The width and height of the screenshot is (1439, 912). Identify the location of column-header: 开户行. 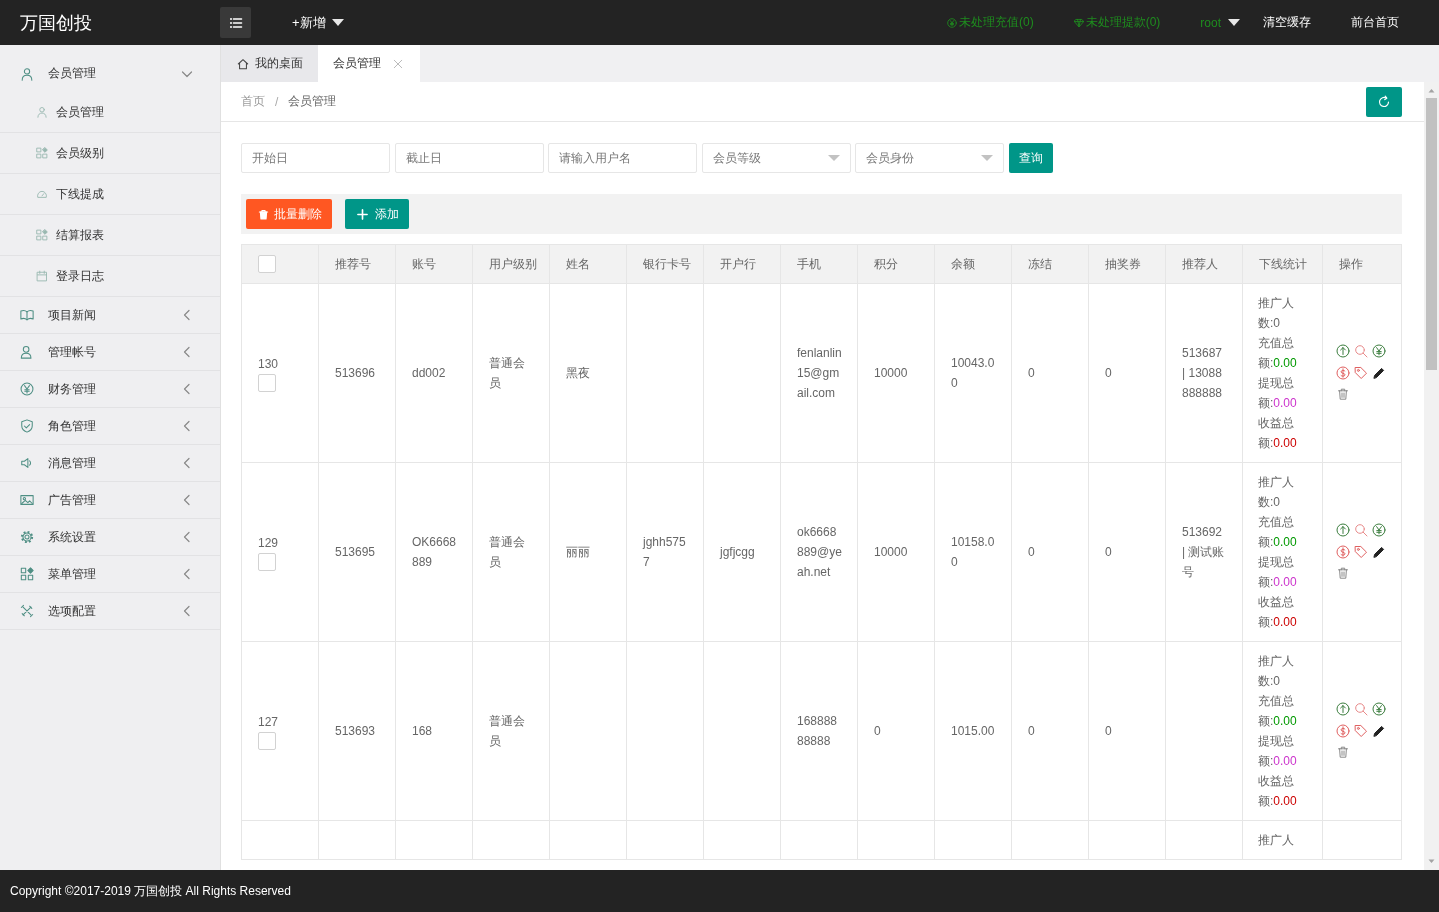
(742, 264).